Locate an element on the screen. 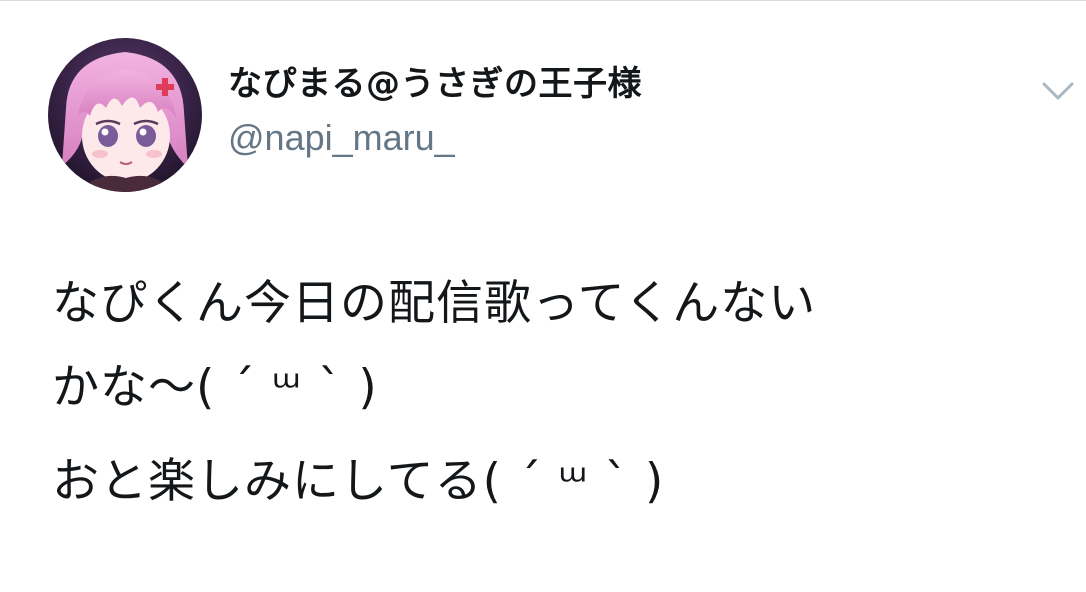  avatar-image is located at coordinates (125, 115).